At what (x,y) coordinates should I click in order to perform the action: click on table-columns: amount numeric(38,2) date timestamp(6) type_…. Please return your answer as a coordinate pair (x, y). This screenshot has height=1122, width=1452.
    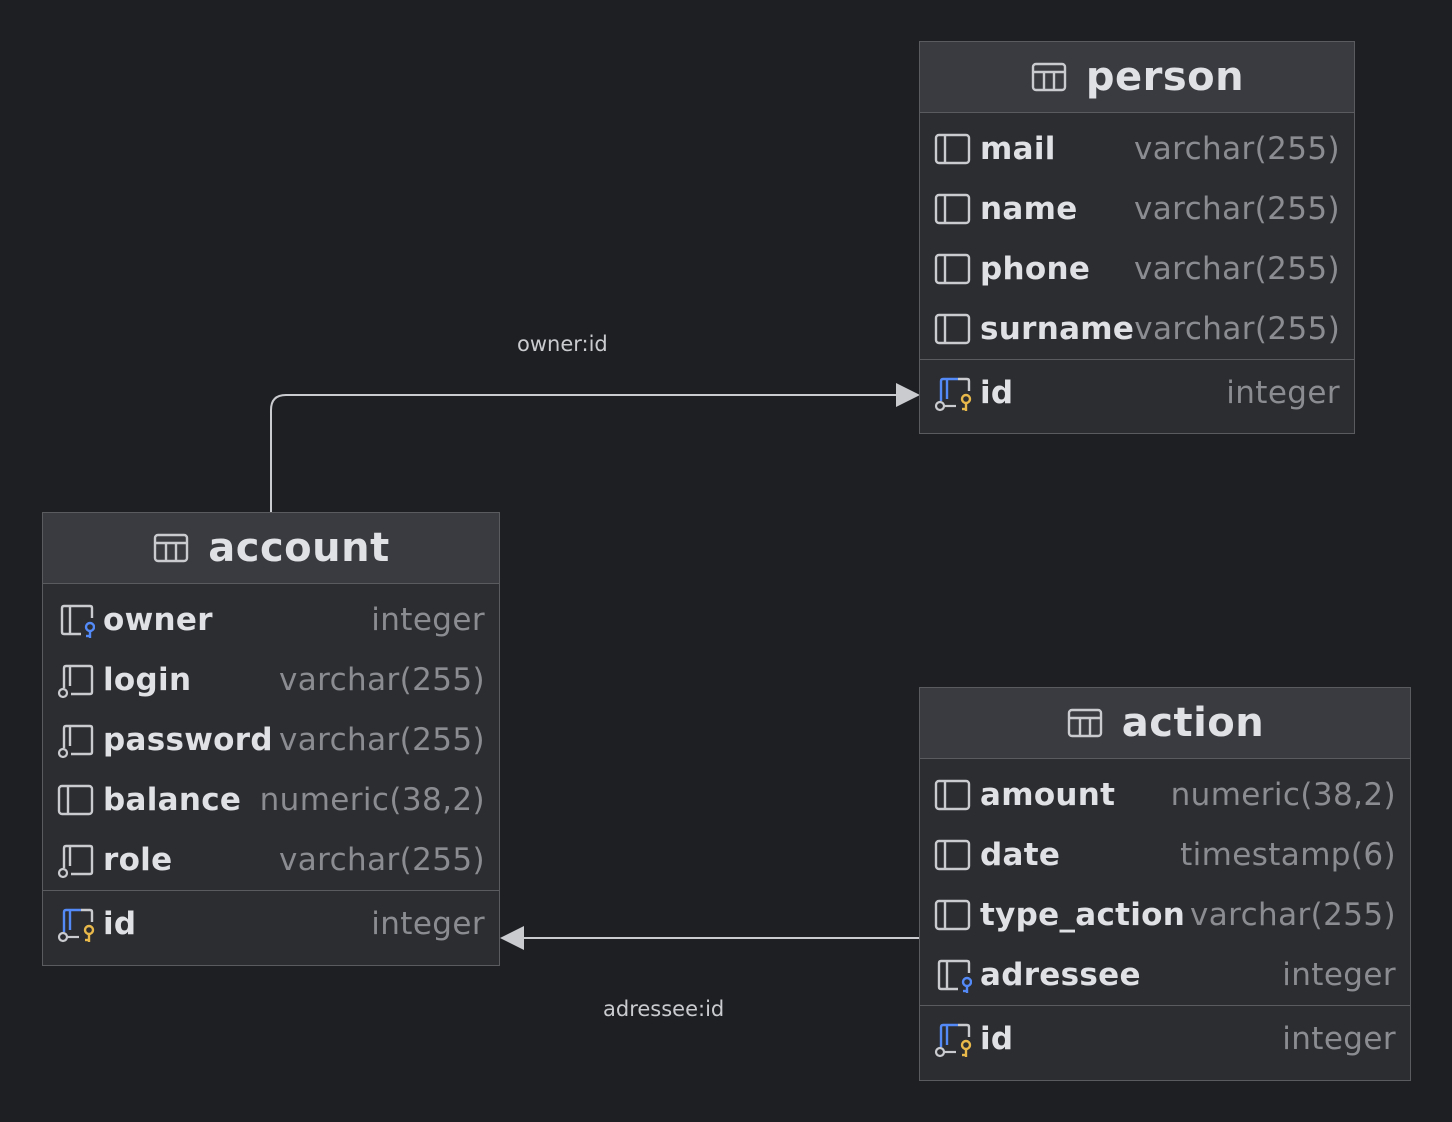
    Looking at the image, I should click on (1165, 915).